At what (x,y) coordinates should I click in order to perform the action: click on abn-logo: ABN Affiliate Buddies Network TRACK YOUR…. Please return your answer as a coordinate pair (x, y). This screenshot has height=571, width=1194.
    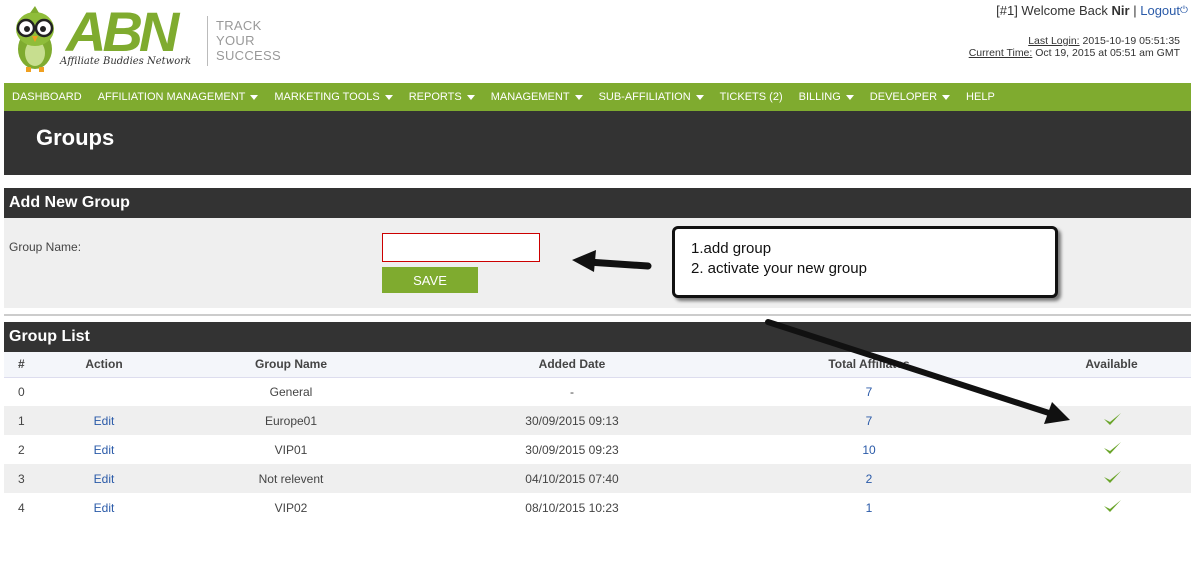
    Looking at the image, I should click on (145, 39).